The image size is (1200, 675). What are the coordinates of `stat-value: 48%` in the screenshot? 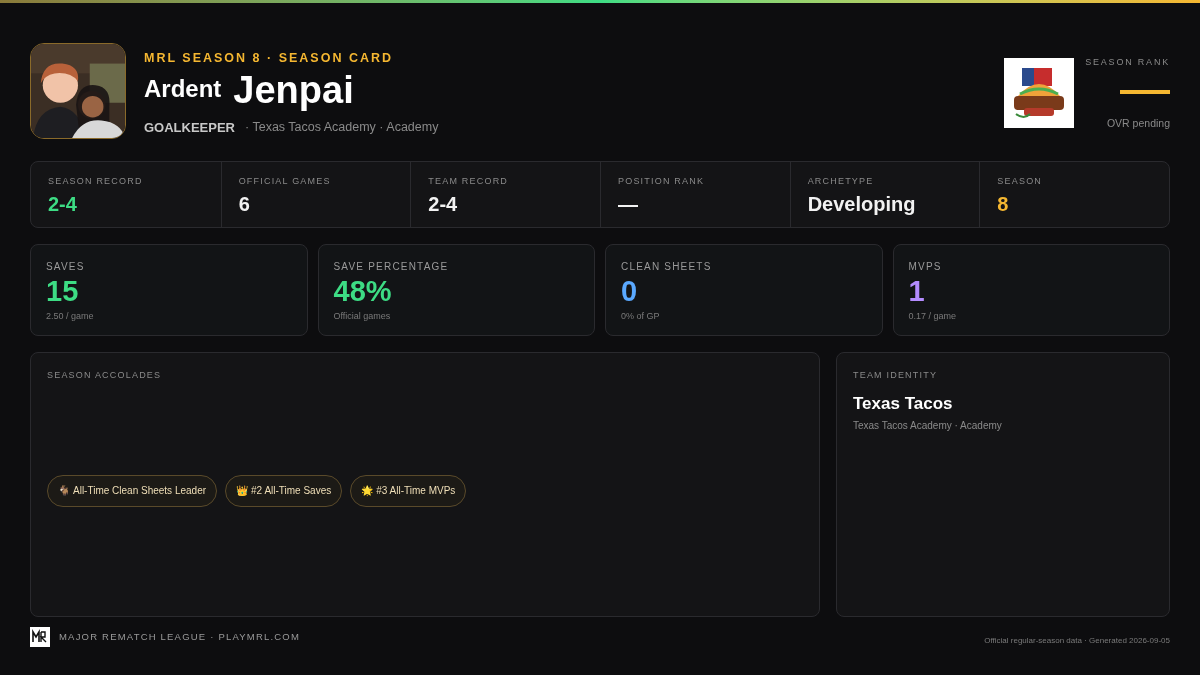 It's located at (363, 291).